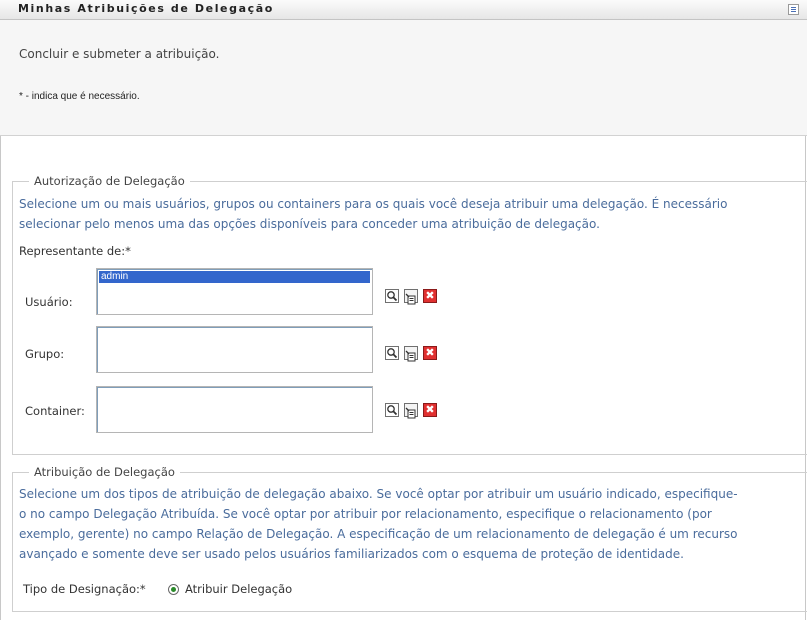 The height and width of the screenshot is (620, 807). I want to click on portlet-title: Minhas Atribuições de Delegação, so click(146, 8).